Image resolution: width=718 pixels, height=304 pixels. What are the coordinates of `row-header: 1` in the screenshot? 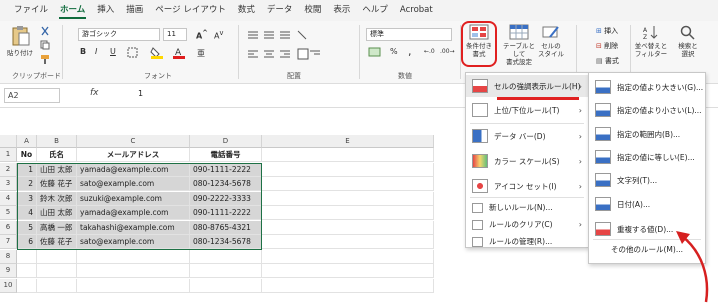 It's located at (8, 155).